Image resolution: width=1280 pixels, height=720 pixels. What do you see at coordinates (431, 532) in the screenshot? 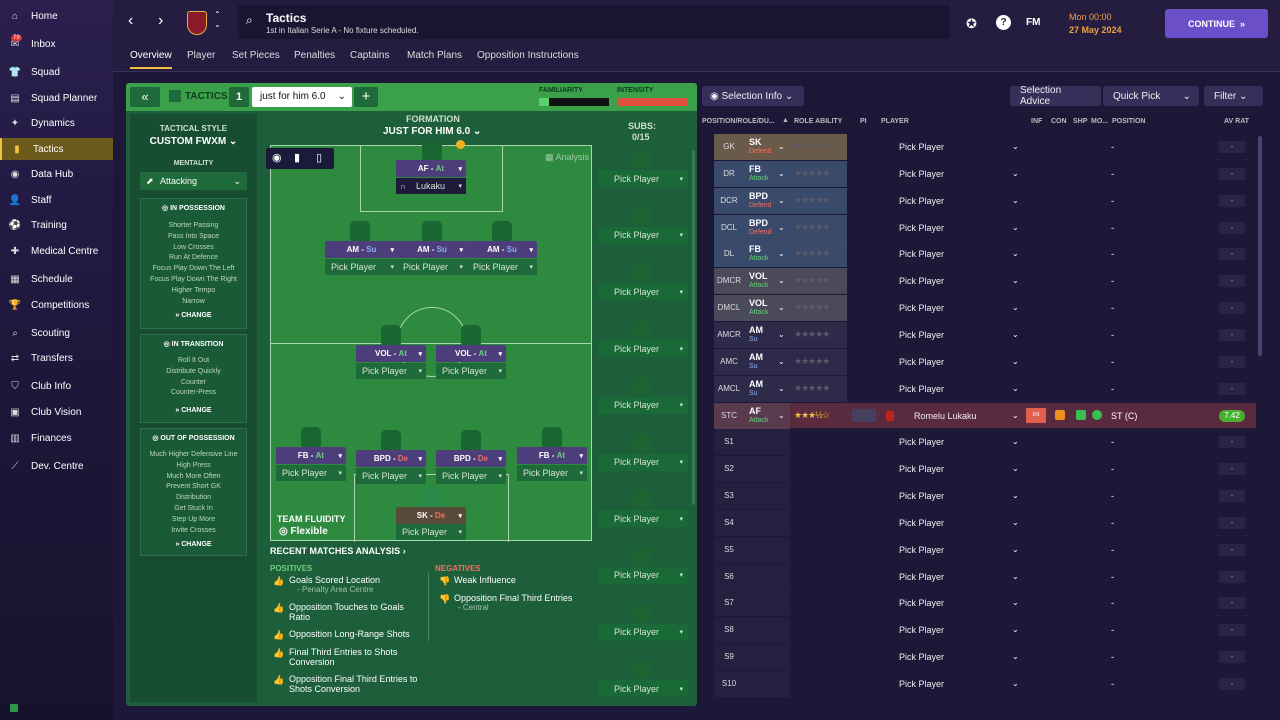
I see `position-gk-player: Pick Player ▾` at bounding box center [431, 532].